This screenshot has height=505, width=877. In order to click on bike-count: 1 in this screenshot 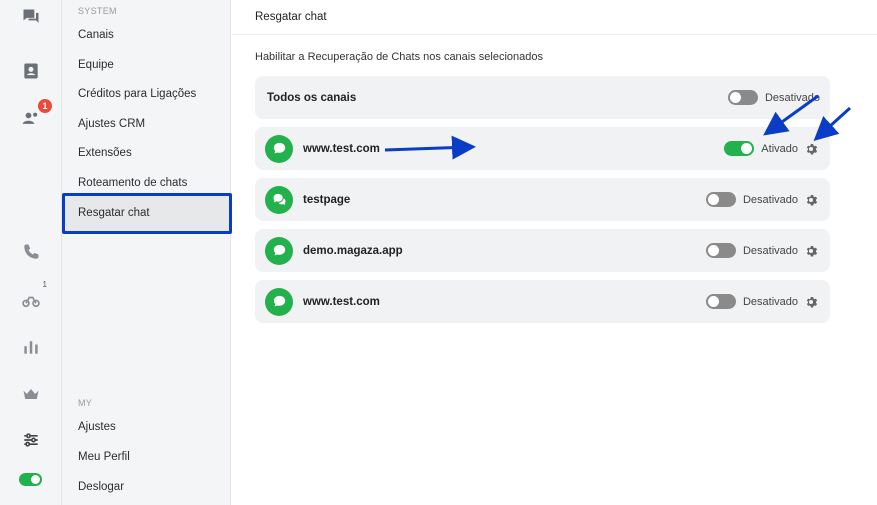, I will do `click(44, 284)`.